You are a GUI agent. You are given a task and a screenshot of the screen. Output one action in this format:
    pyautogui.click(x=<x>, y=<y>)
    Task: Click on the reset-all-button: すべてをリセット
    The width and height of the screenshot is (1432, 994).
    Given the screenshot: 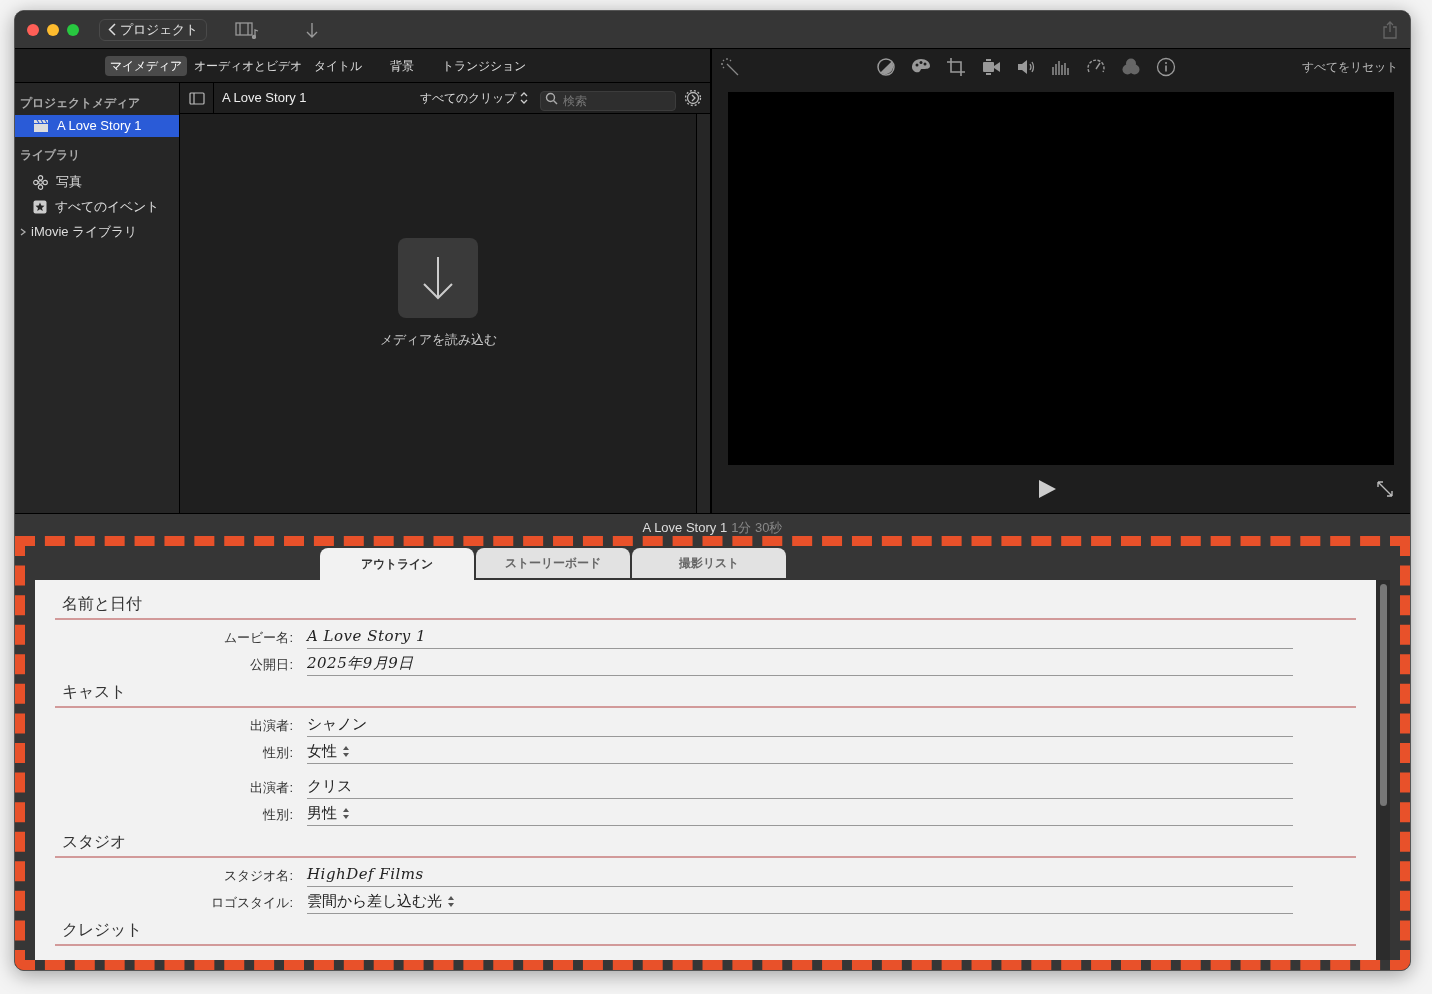 What is the action you would take?
    pyautogui.click(x=1350, y=67)
    